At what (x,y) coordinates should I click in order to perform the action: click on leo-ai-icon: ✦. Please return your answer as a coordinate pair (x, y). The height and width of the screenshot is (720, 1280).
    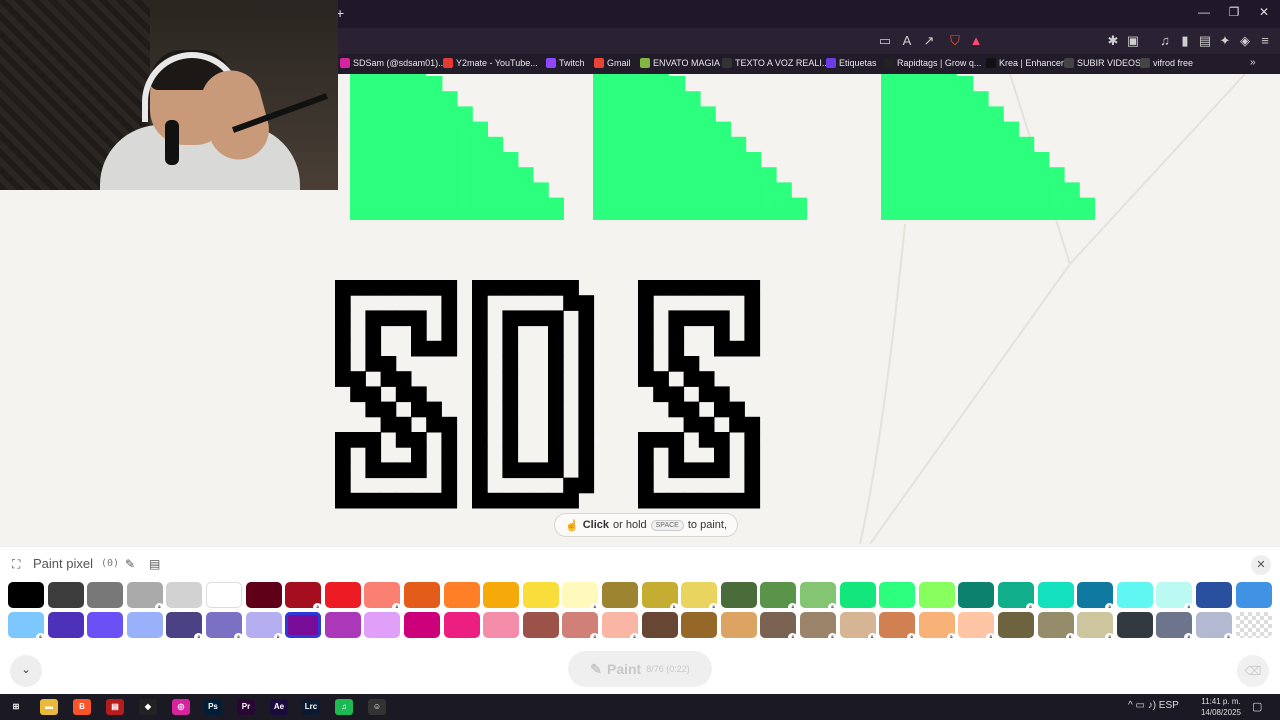
    Looking at the image, I should click on (1225, 41).